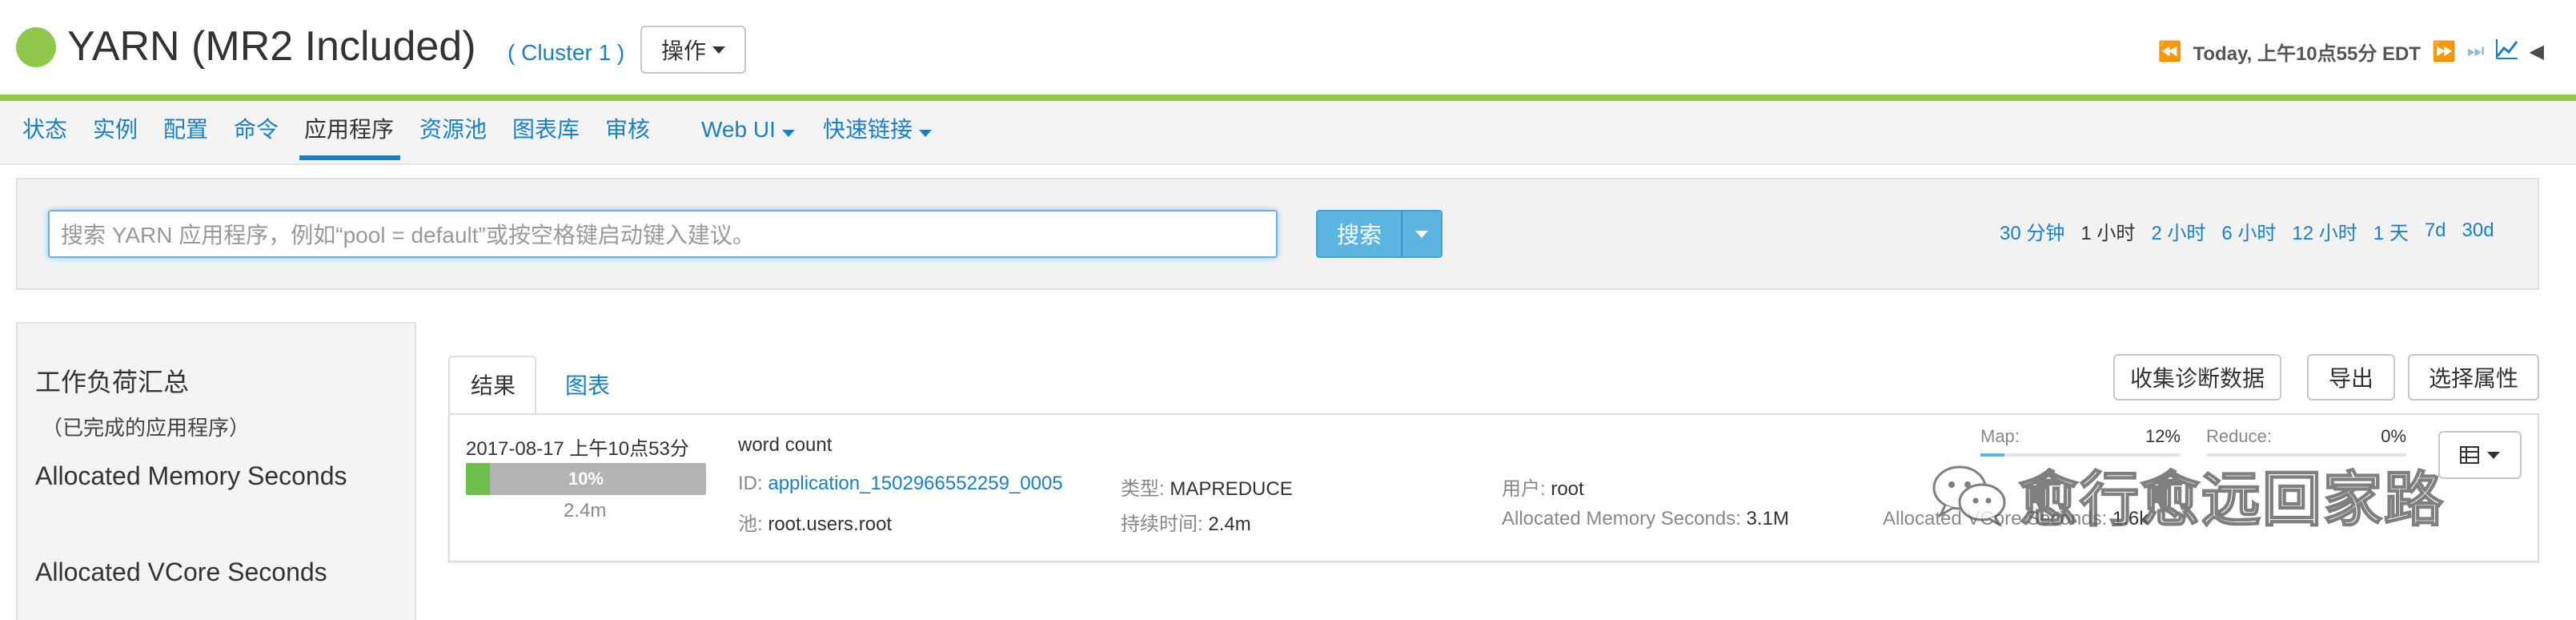 The image size is (2576, 620). Describe the element at coordinates (1162, 524) in the screenshot. I see `app-duration-label: 持续时间:` at that location.